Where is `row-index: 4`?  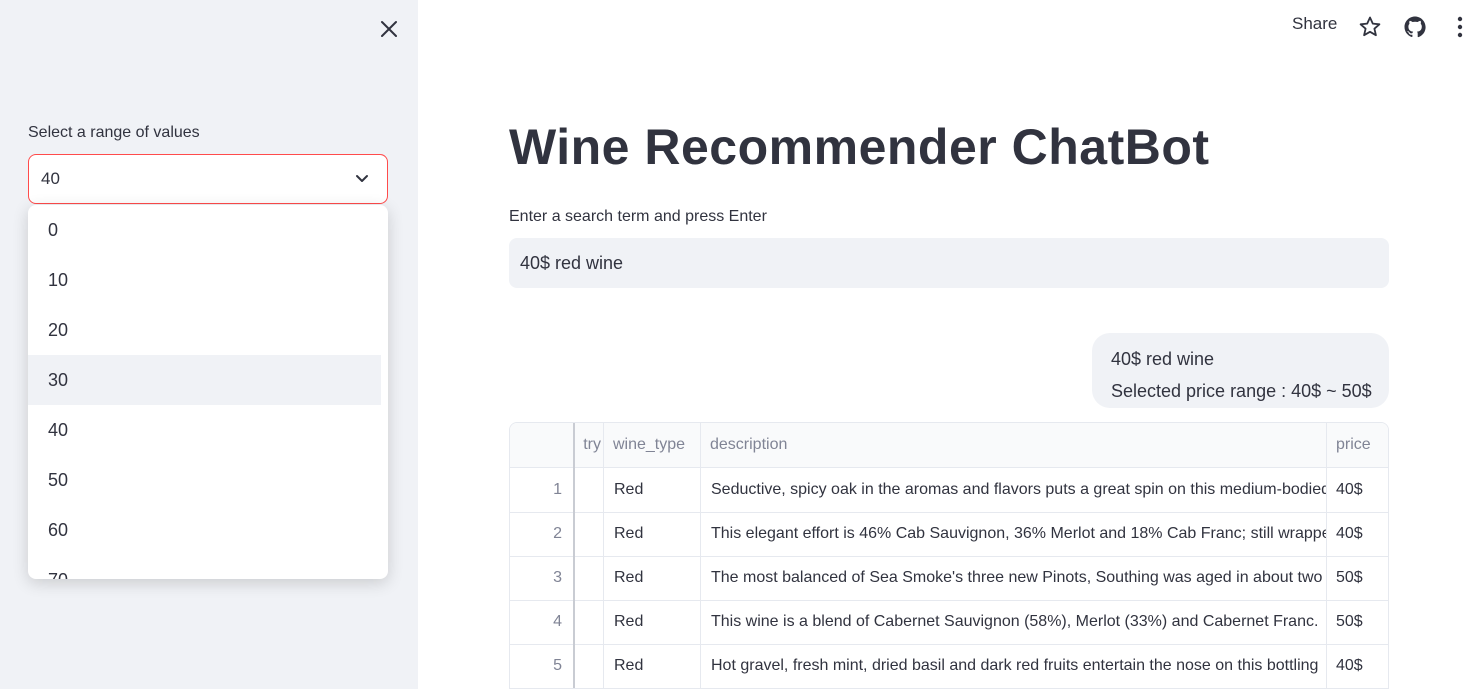 row-index: 4 is located at coordinates (542, 622).